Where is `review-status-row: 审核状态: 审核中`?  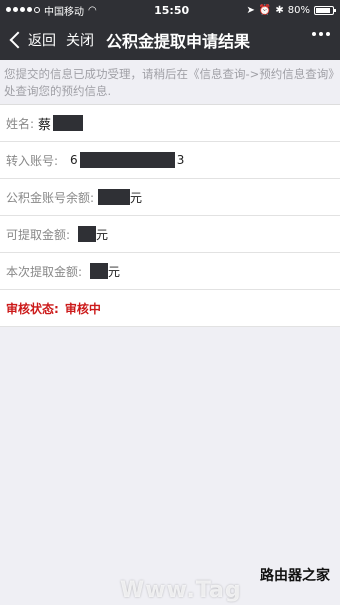
review-status-row: 审核状态: 审核中 is located at coordinates (170, 308).